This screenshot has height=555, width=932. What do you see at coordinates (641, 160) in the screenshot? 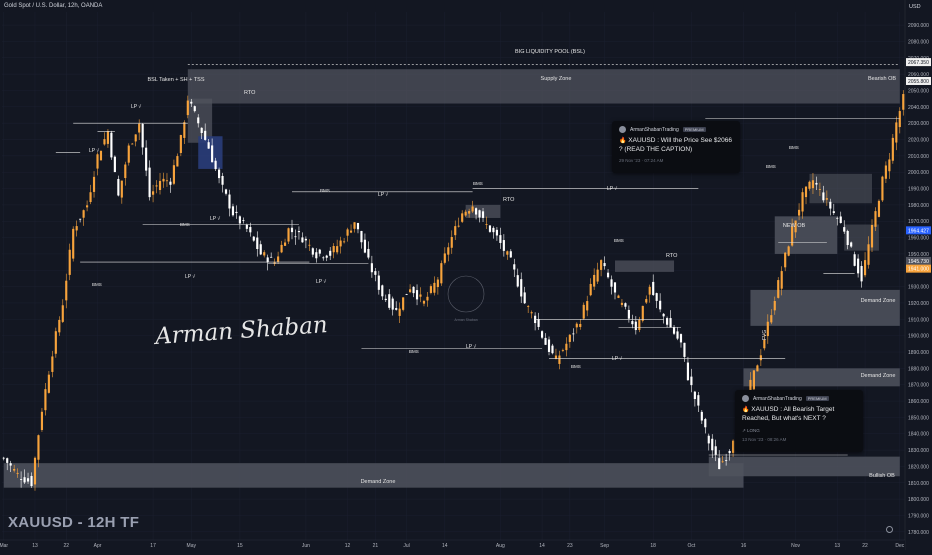
I see `idea-date: 29 Nov '23 · 07:24 AM` at bounding box center [641, 160].